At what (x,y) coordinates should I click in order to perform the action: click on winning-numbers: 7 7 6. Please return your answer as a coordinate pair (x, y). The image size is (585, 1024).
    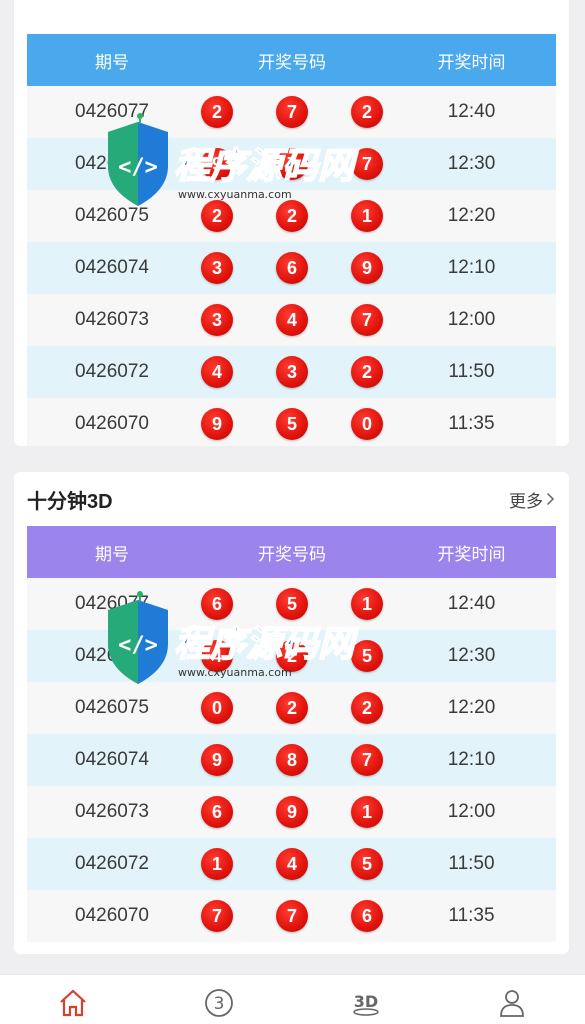
    Looking at the image, I should click on (292, 916).